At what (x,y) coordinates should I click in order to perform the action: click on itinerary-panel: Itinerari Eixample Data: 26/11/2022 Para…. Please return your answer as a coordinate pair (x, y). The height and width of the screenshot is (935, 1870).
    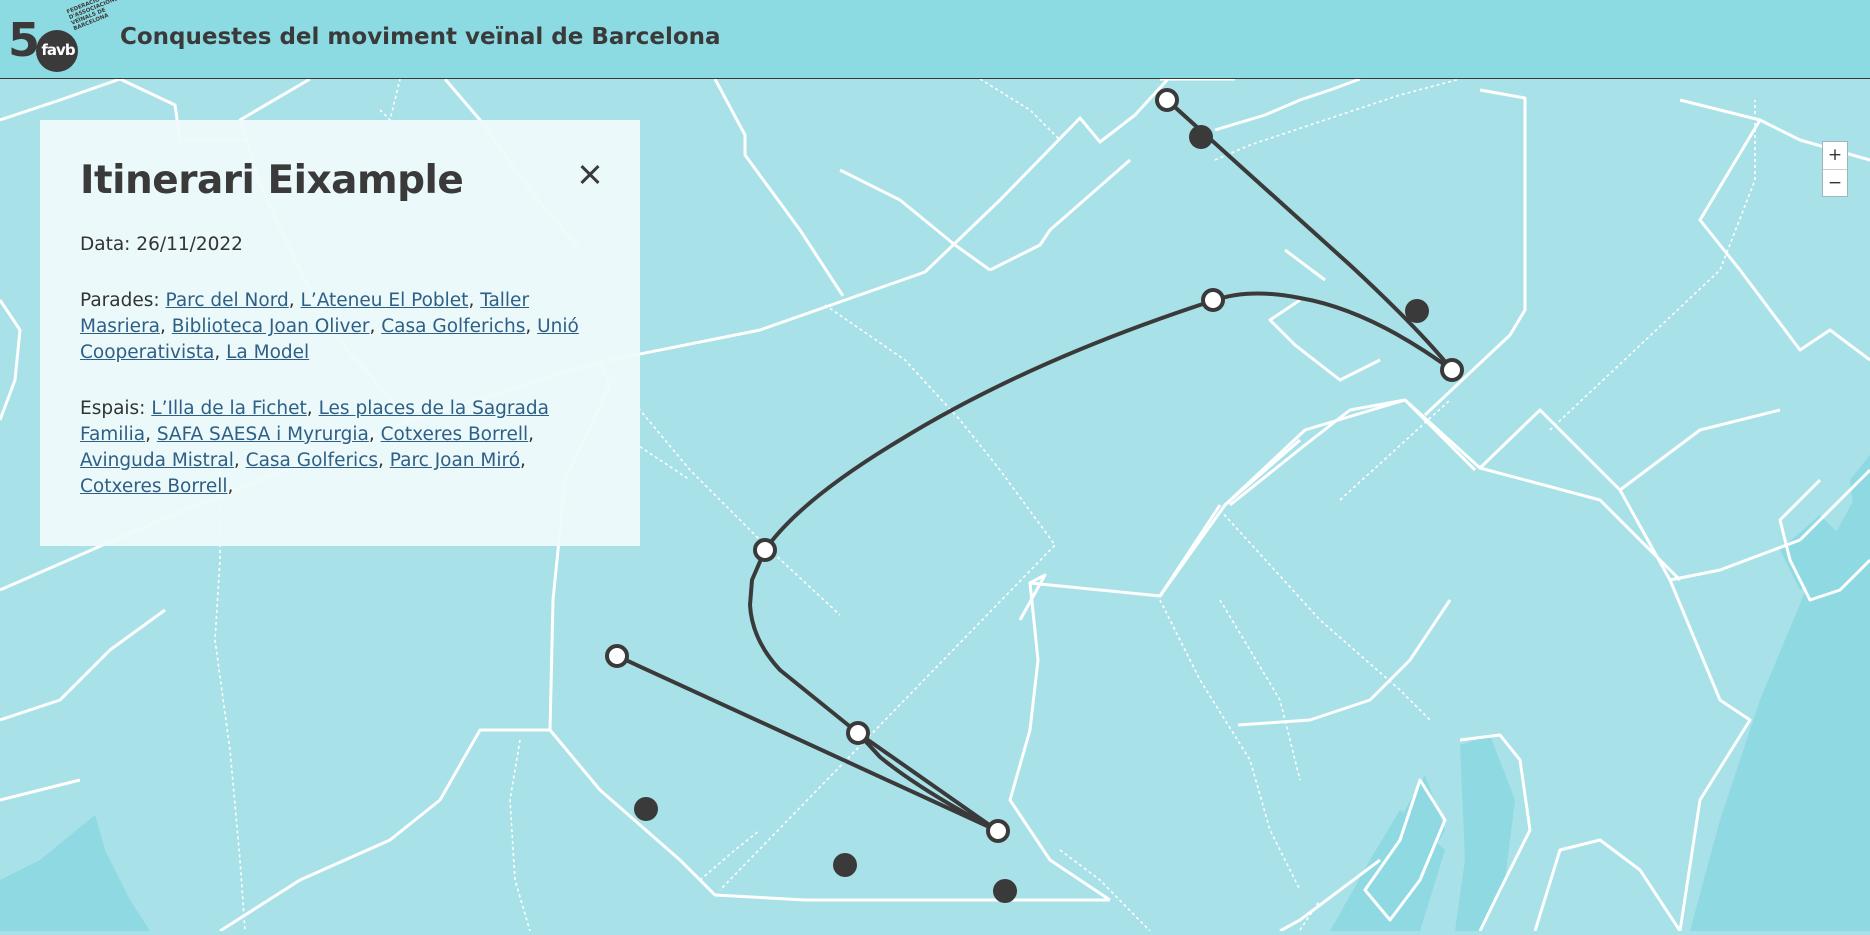
    Looking at the image, I should click on (340, 333).